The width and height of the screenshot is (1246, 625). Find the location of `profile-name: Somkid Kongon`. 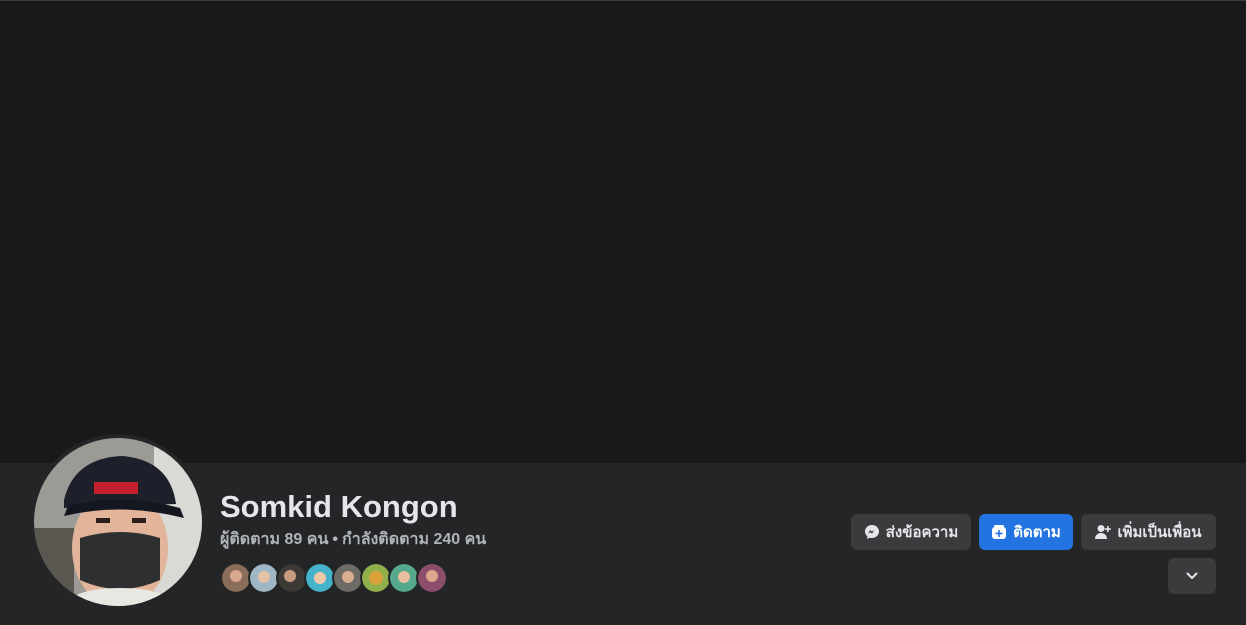

profile-name: Somkid Kongon is located at coordinates (339, 506).